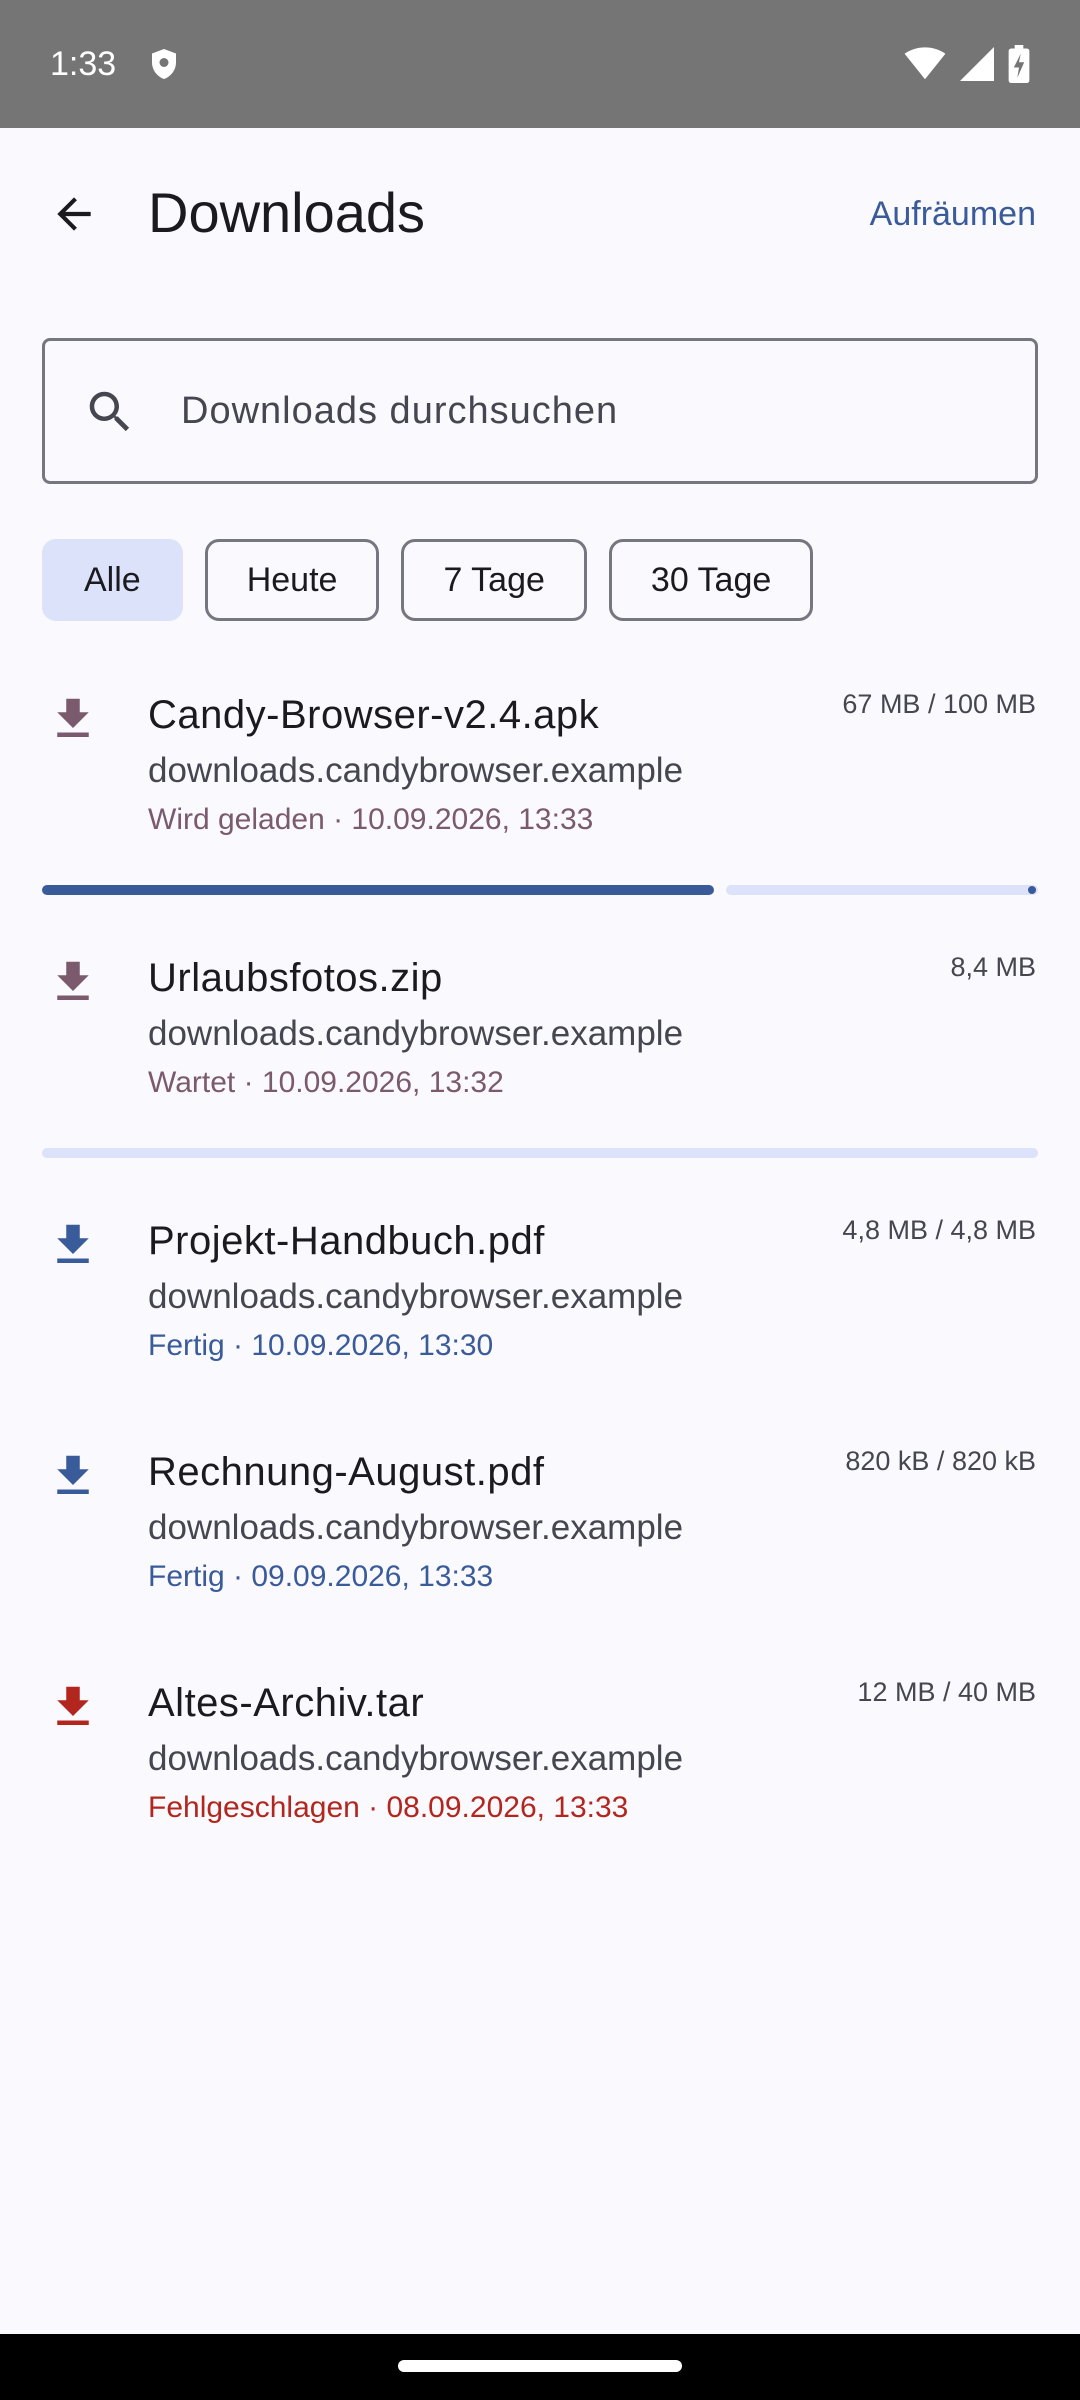  Describe the element at coordinates (591, 411) in the screenshot. I see `search-input` at that location.